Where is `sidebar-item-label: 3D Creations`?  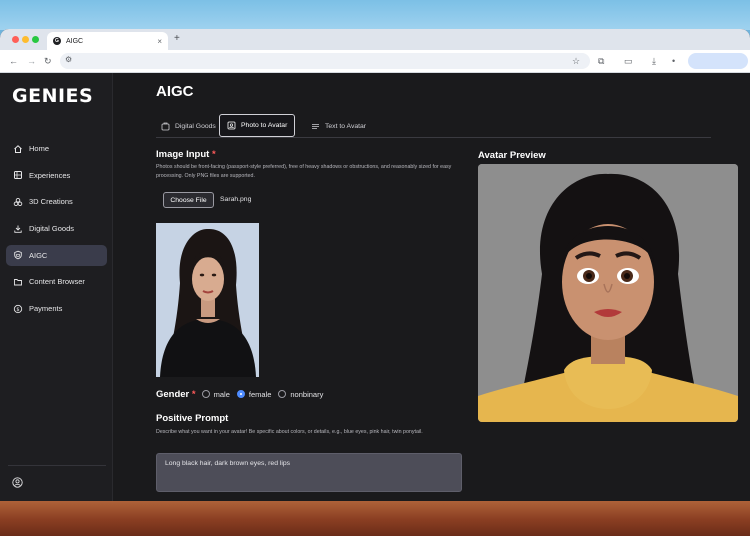
sidebar-item-label: 3D Creations is located at coordinates (51, 202).